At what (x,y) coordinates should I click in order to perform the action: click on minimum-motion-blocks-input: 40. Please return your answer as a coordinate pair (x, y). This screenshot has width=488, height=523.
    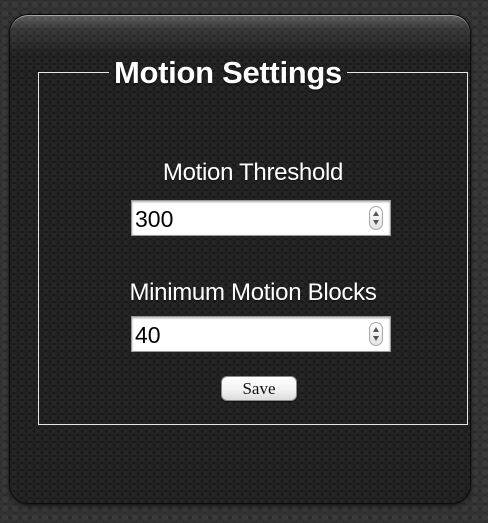
    Looking at the image, I should click on (261, 334).